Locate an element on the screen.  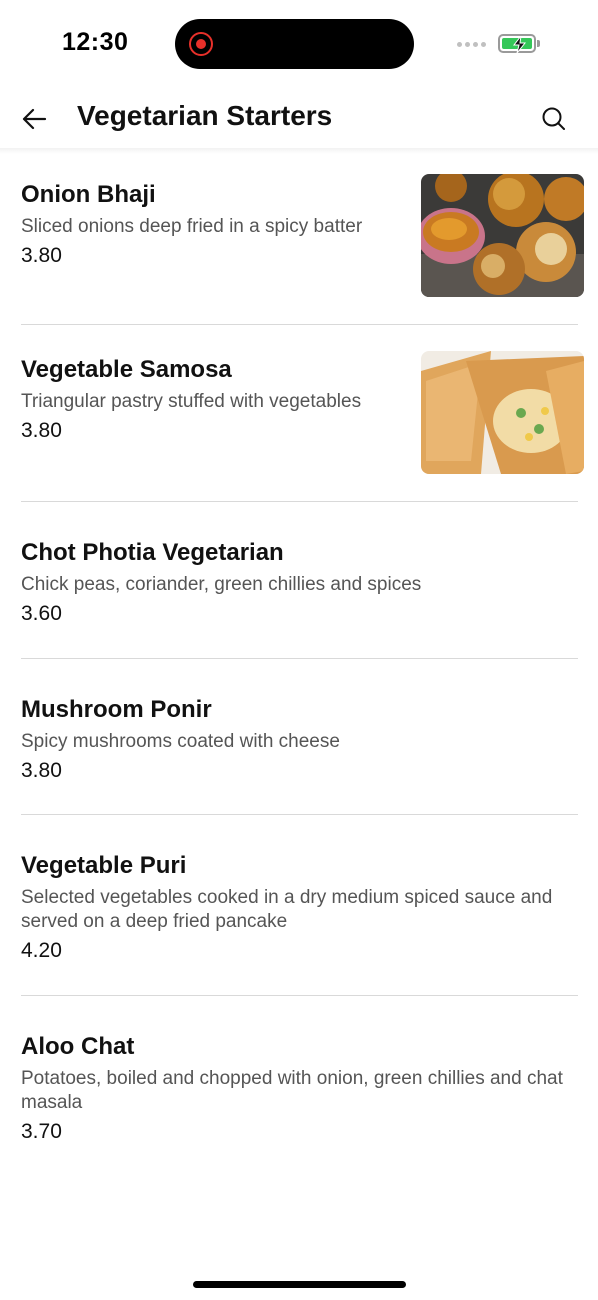
home-indicator is located at coordinates (299, 1284).